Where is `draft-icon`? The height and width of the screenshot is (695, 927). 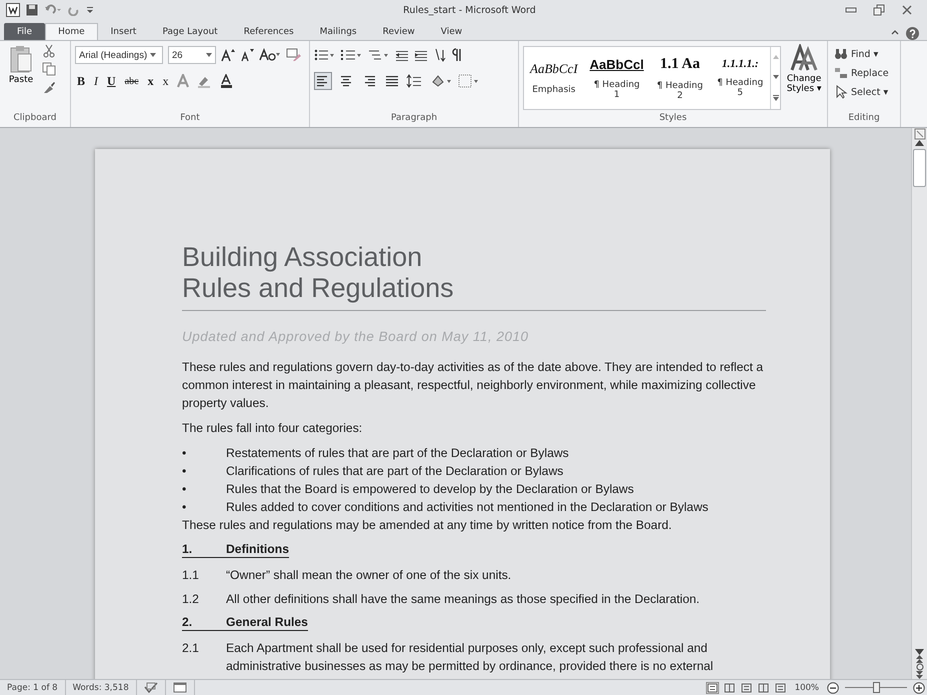
draft-icon is located at coordinates (780, 687).